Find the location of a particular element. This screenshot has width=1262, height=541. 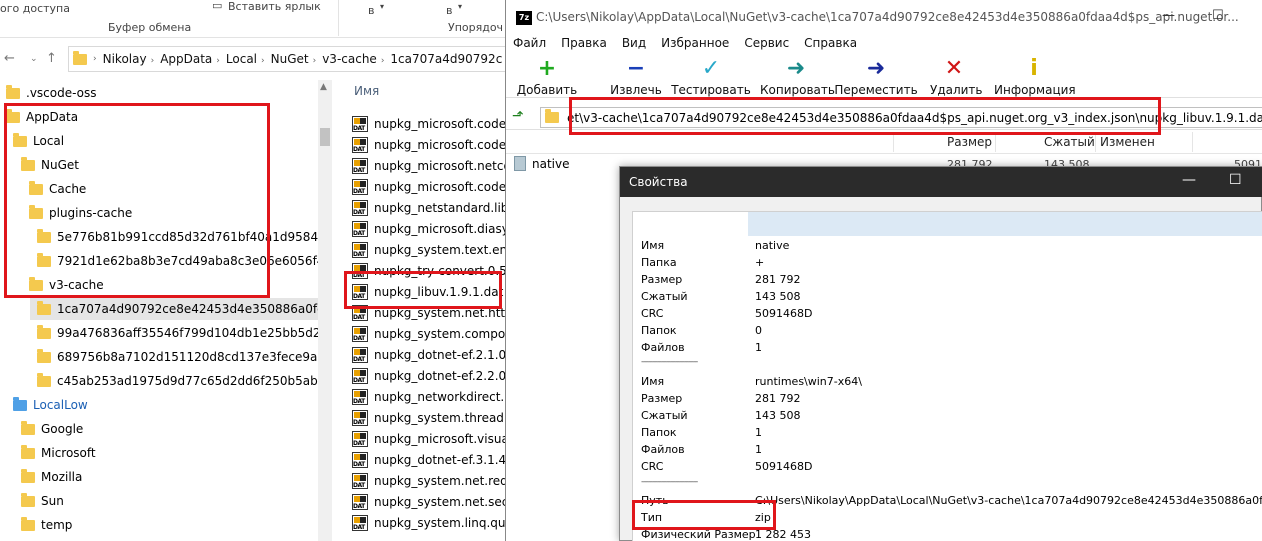

file-item: nupkg_microsoft.diasym is located at coordinates (431, 228).